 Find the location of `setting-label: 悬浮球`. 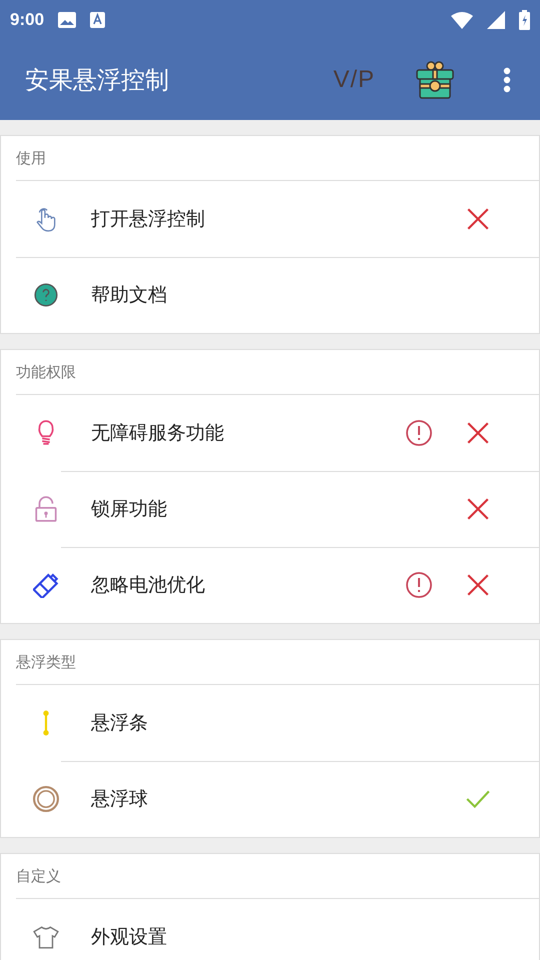

setting-label: 悬浮球 is located at coordinates (278, 799).